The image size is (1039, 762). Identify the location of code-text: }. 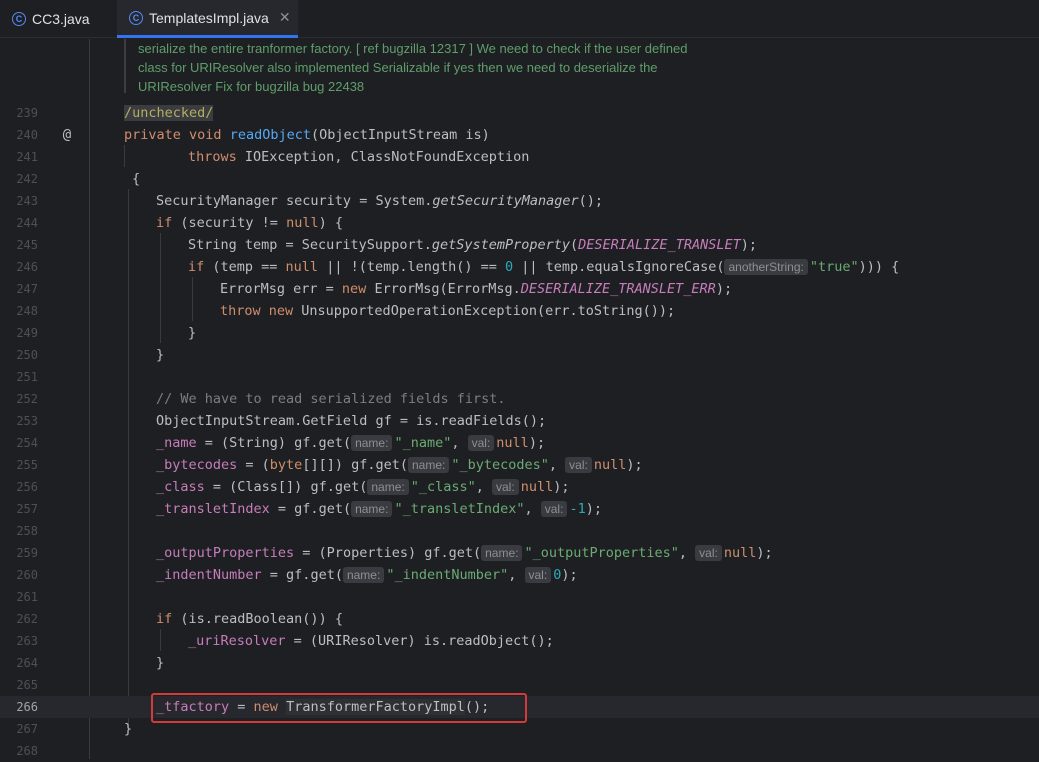
(192, 333).